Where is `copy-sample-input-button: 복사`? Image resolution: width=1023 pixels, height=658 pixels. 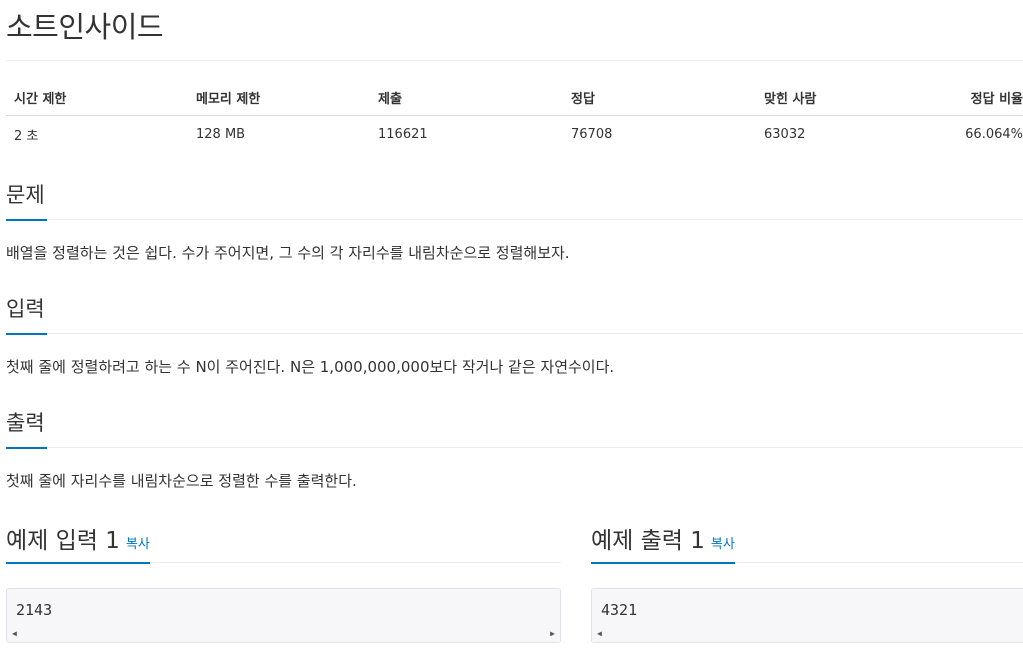
copy-sample-input-button: 복사 is located at coordinates (138, 544).